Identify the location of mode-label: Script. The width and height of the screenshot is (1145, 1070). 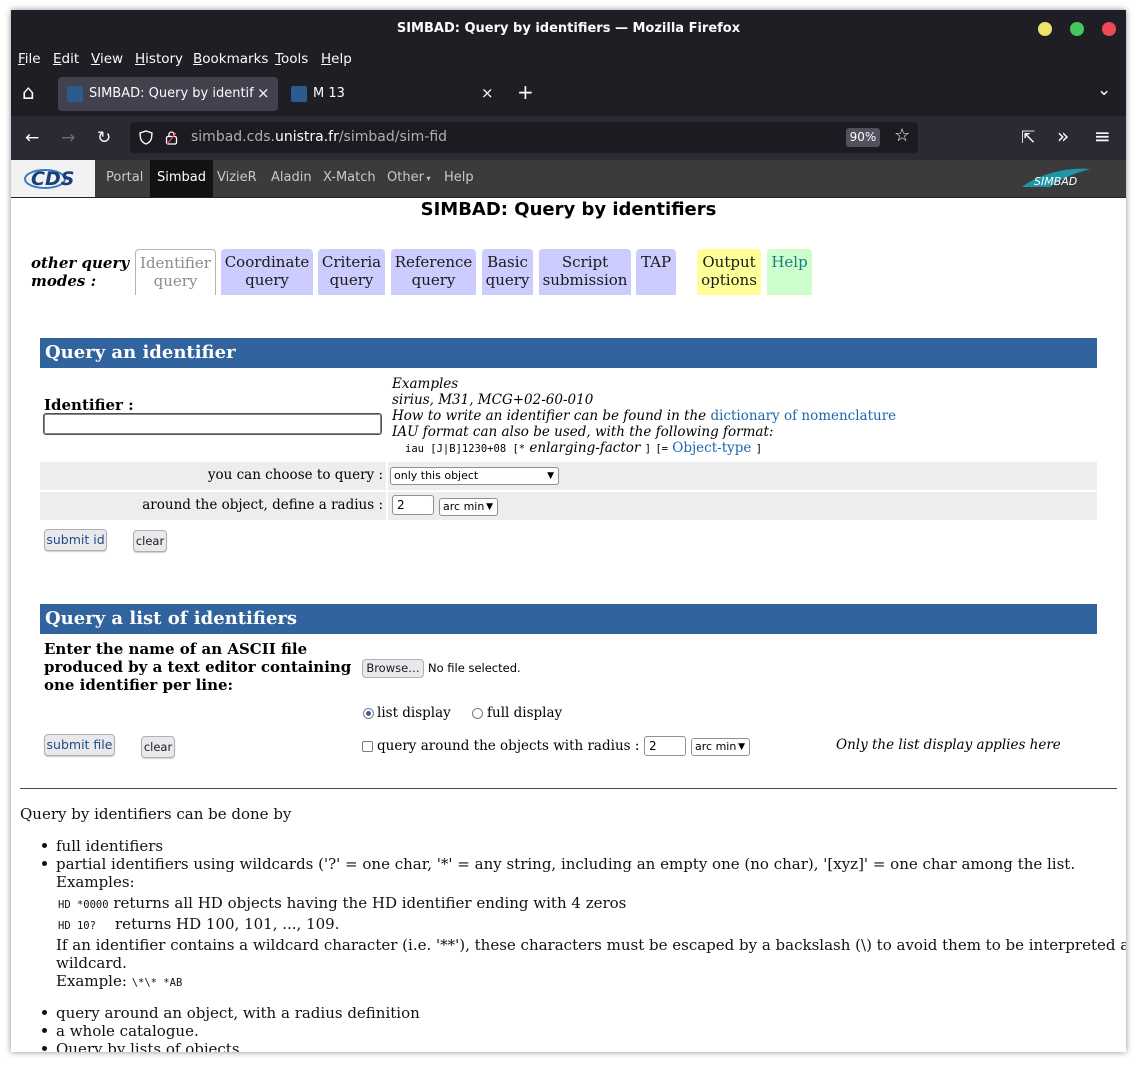
(585, 262).